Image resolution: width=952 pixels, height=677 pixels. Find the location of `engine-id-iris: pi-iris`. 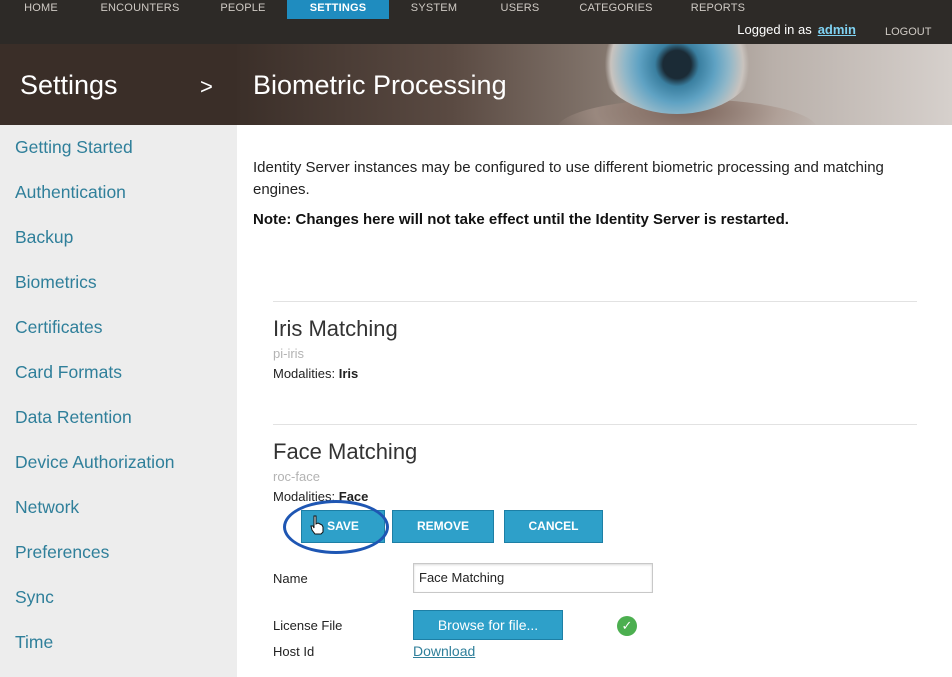

engine-id-iris: pi-iris is located at coordinates (289, 353).